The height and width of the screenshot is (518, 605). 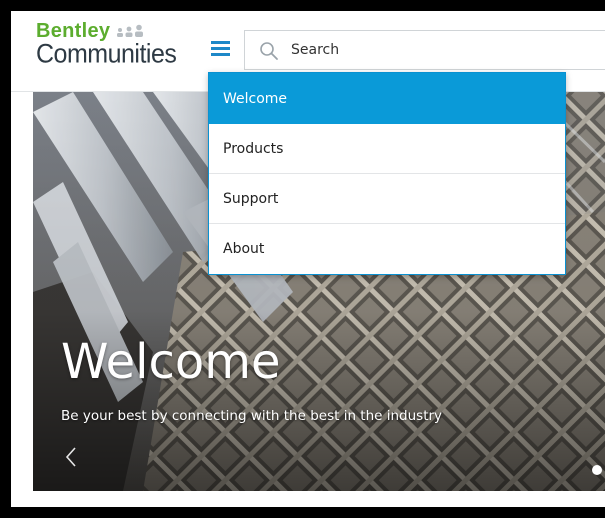 What do you see at coordinates (387, 249) in the screenshot?
I see `menu-item-about: About` at bounding box center [387, 249].